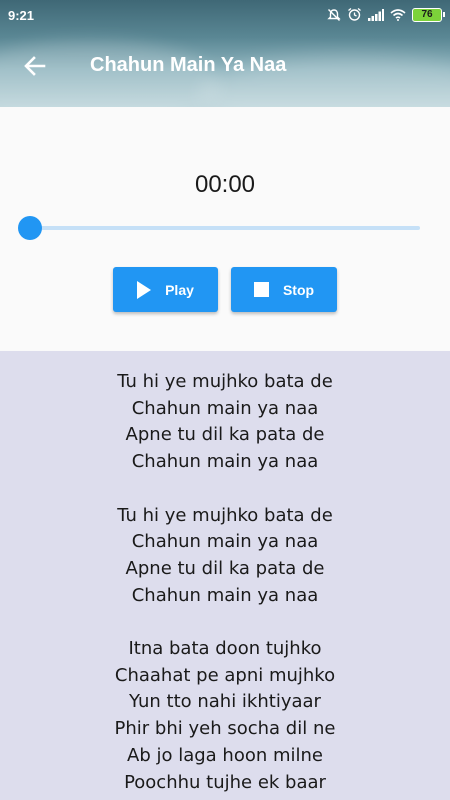 This screenshot has width=450, height=800. I want to click on page-title: Chahun Main Ya Naa, so click(188, 65).